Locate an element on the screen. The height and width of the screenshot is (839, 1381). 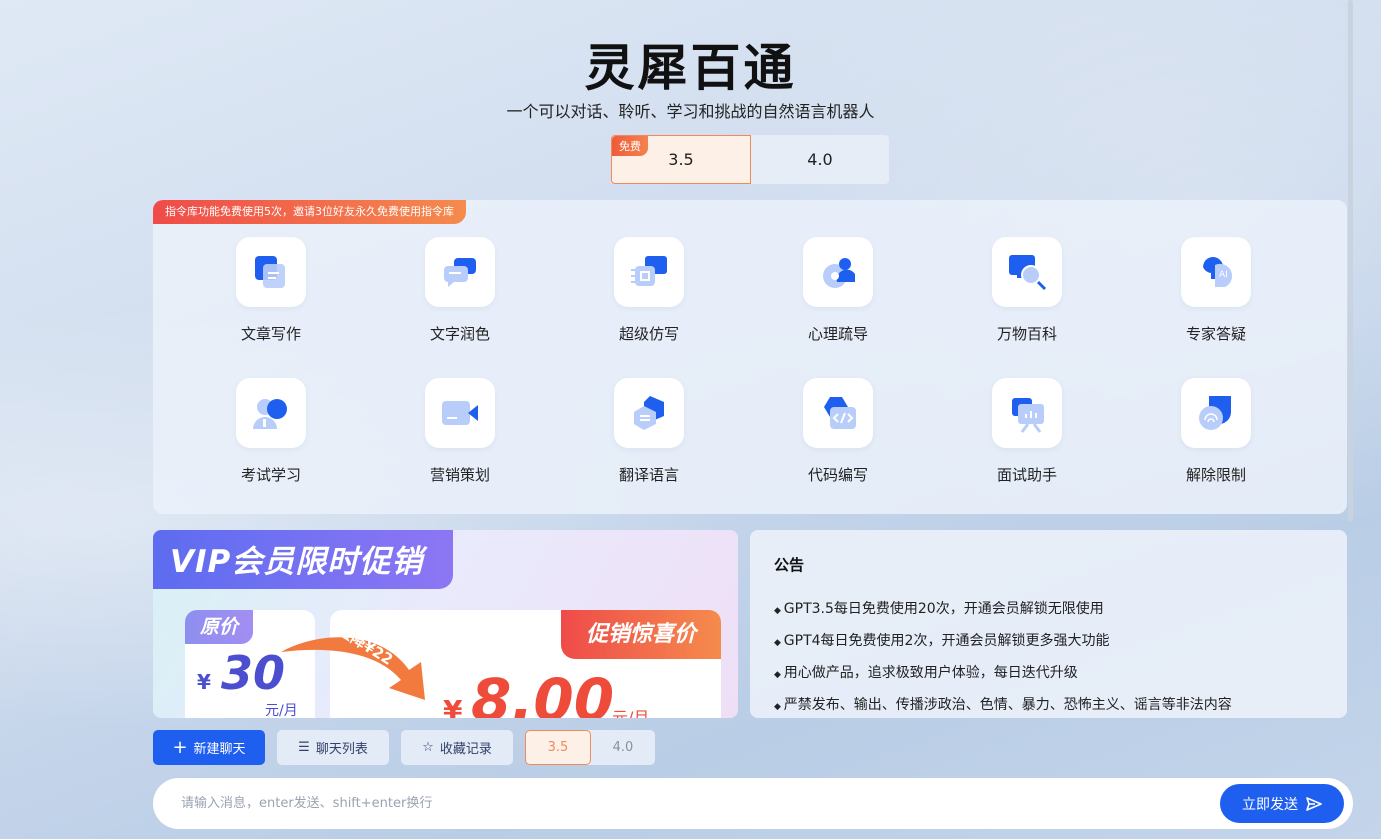
new-chat-label: 新建聊天 is located at coordinates (219, 749).